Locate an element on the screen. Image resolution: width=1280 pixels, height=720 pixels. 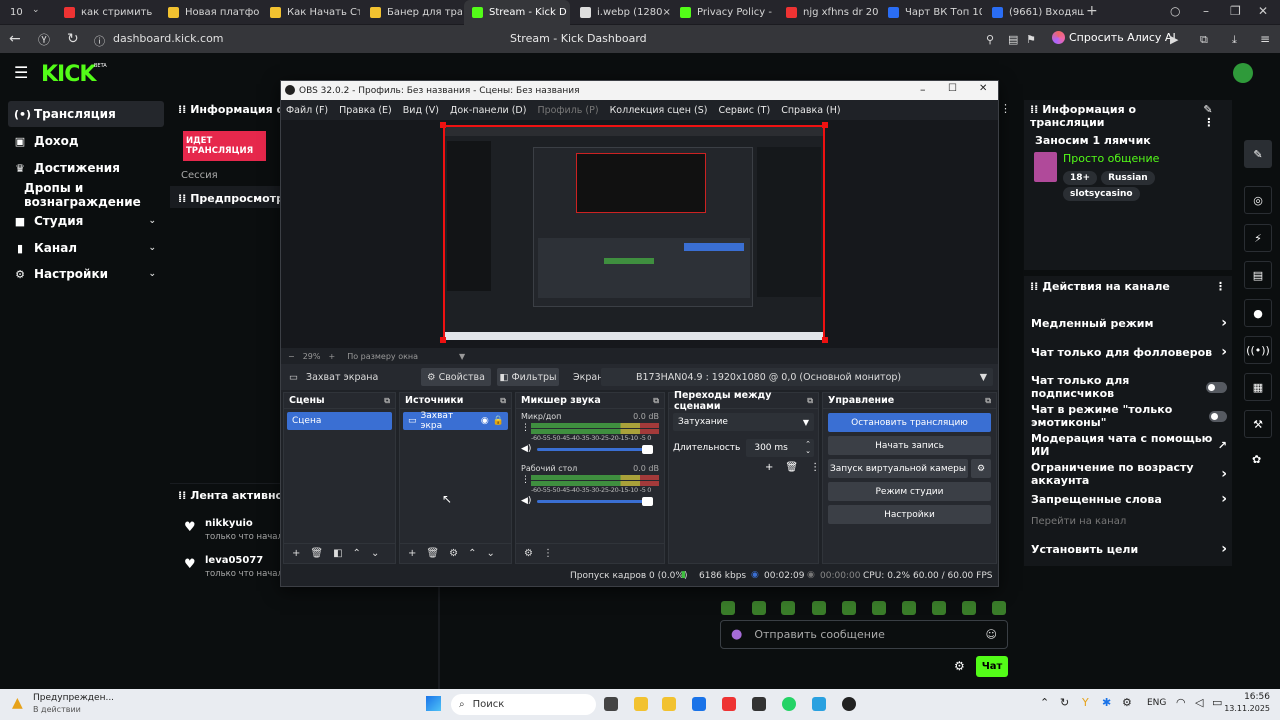
advanced-audio-icon: ⚙ is located at coordinates (528, 553).